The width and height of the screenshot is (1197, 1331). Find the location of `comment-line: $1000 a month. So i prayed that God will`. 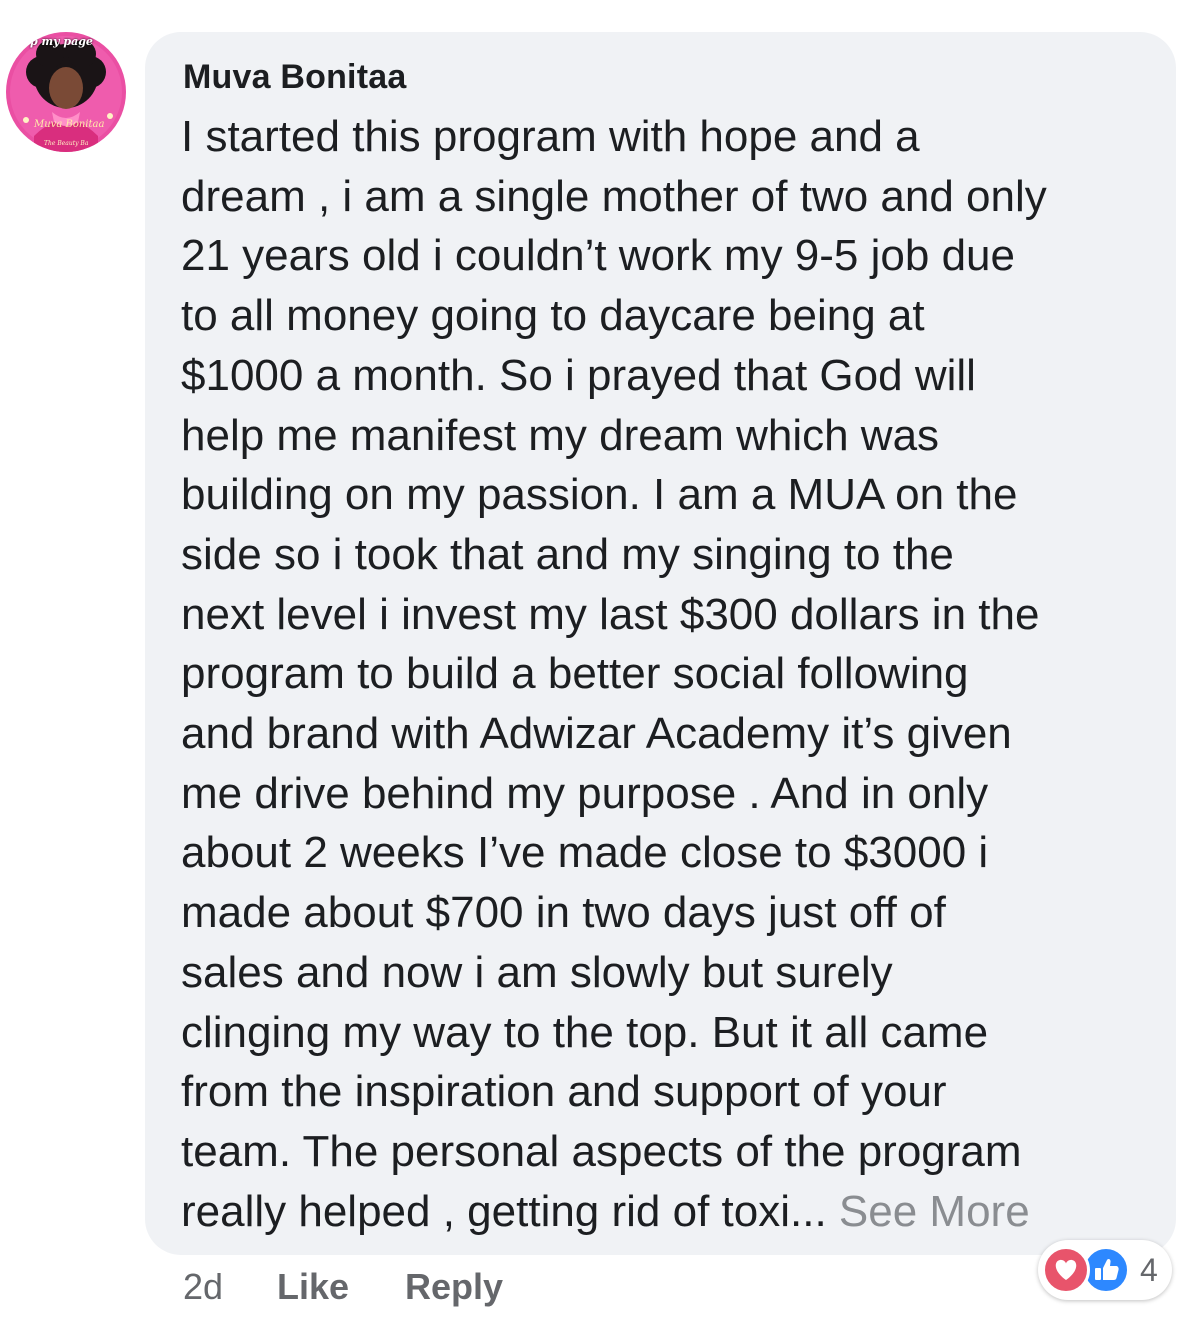

comment-line: $1000 a month. So i prayed that God will is located at coordinates (578, 375).